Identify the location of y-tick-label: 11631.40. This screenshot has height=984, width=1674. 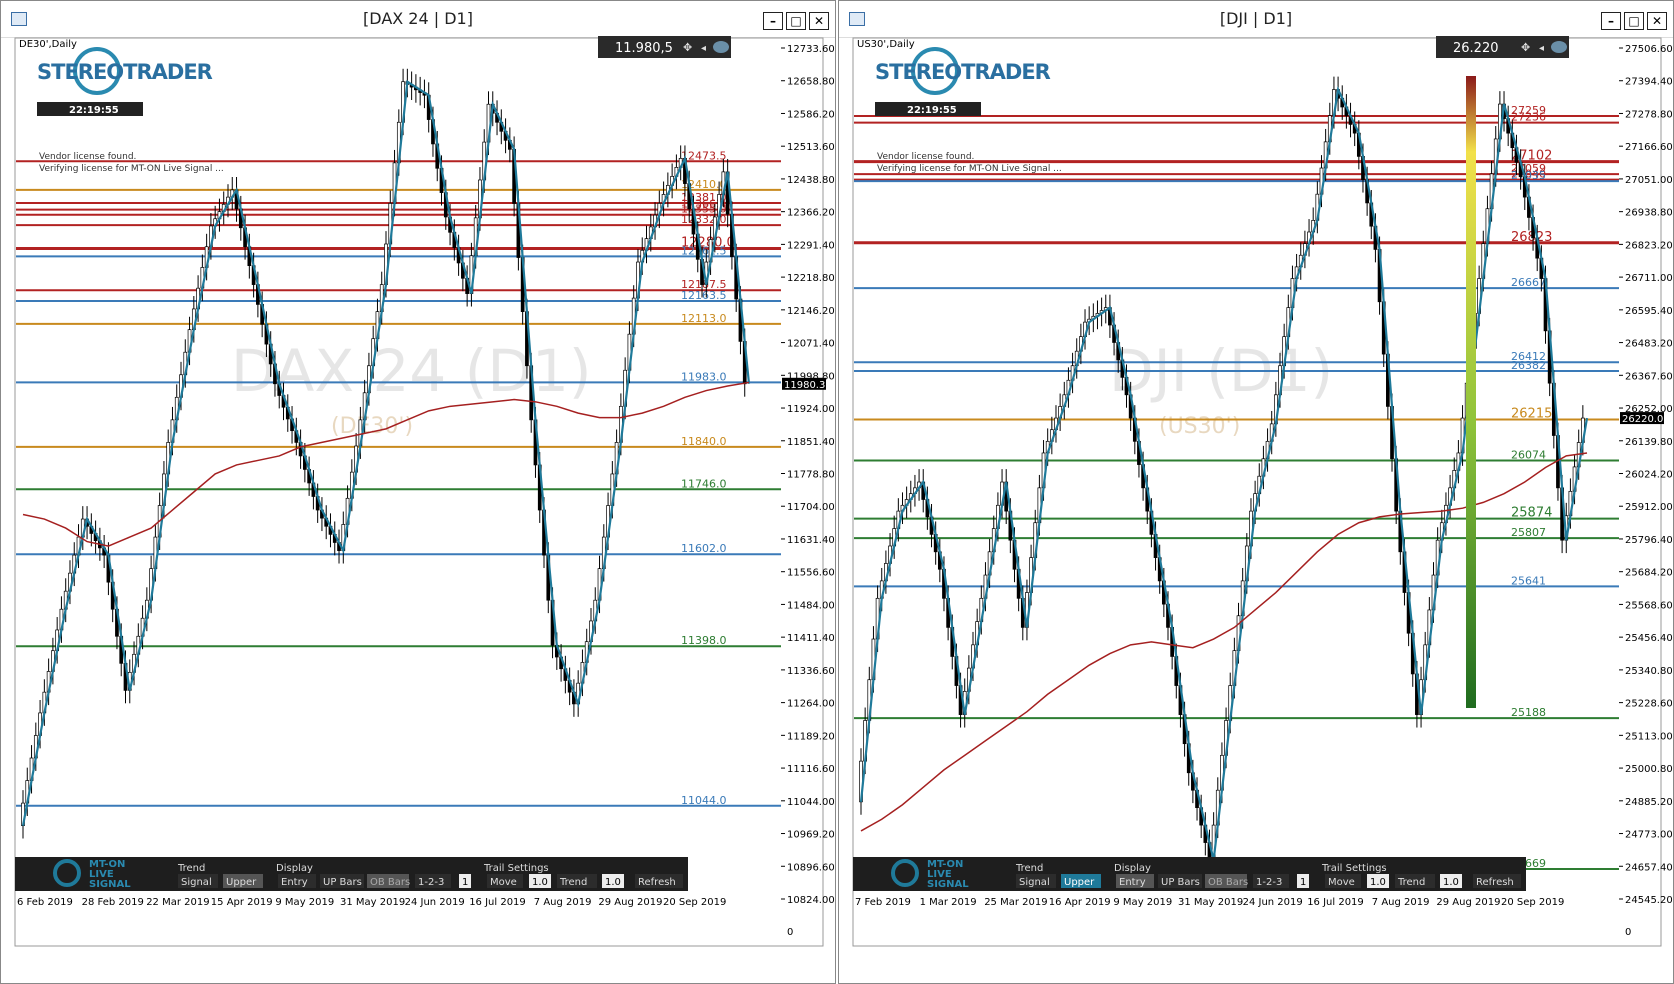
(811, 540).